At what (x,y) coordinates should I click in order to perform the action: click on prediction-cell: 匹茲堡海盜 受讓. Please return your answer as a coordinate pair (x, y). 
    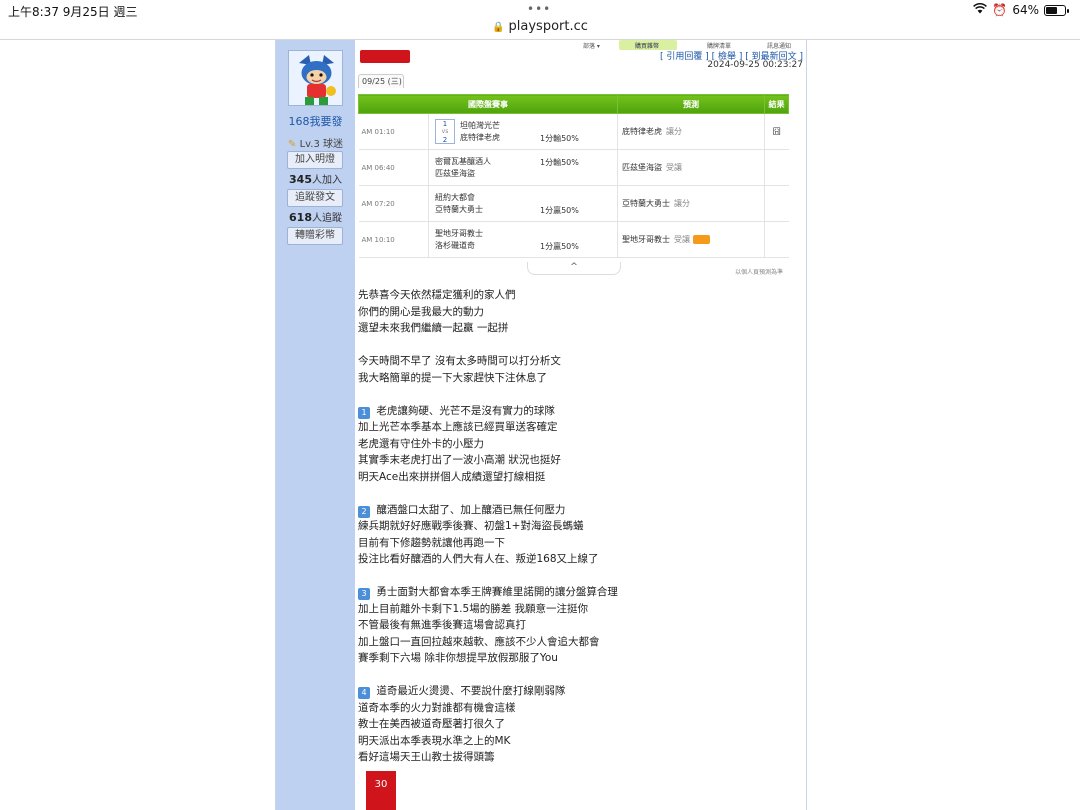
    Looking at the image, I should click on (691, 167).